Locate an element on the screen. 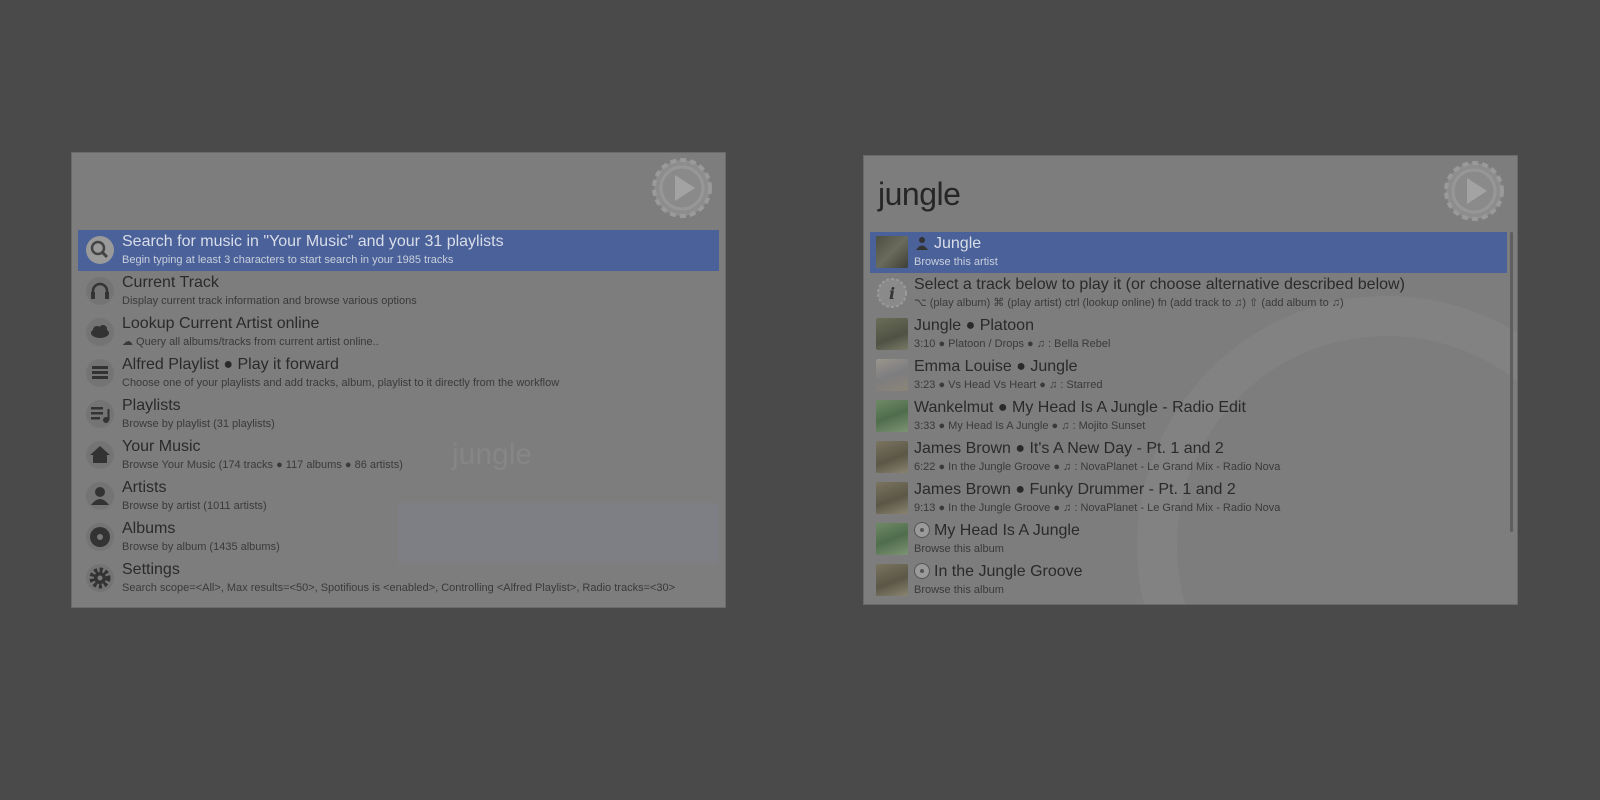 This screenshot has height=800, width=1600. item-subtitle: Browse this artist is located at coordinates (956, 262).